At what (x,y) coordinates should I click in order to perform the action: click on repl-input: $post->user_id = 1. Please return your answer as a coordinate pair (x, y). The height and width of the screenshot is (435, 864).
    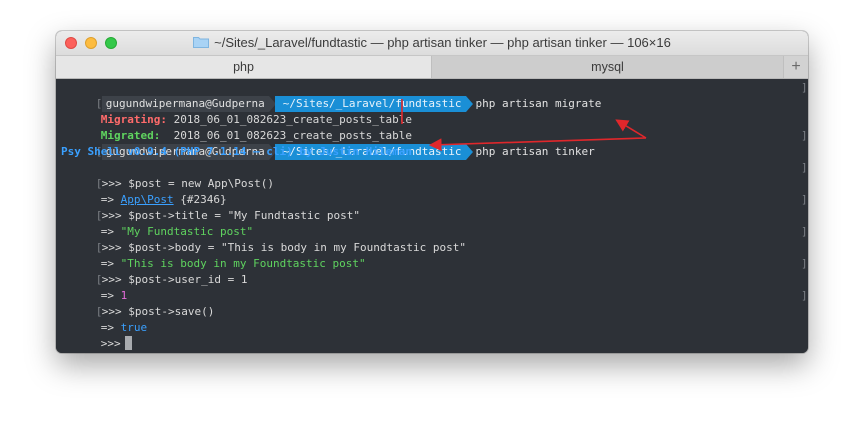
    Looking at the image, I should click on (188, 279).